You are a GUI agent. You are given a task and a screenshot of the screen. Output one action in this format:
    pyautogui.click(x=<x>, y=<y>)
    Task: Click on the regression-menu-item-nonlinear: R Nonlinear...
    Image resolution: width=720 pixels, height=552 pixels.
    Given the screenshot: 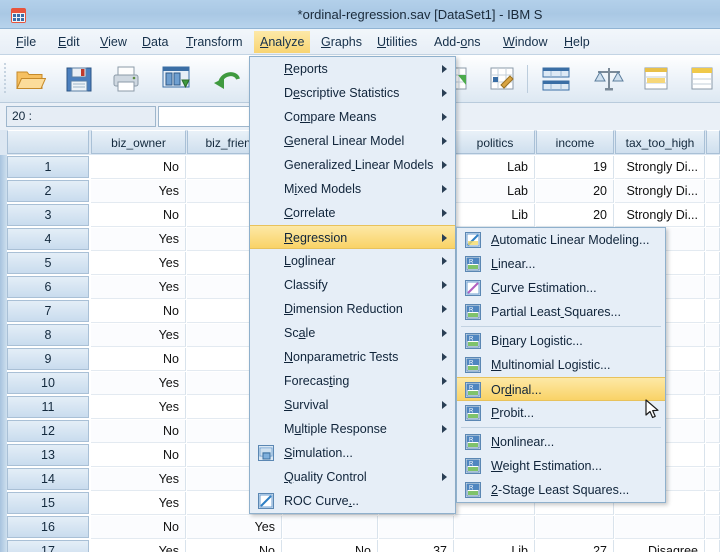 What is the action you would take?
    pyautogui.click(x=561, y=442)
    